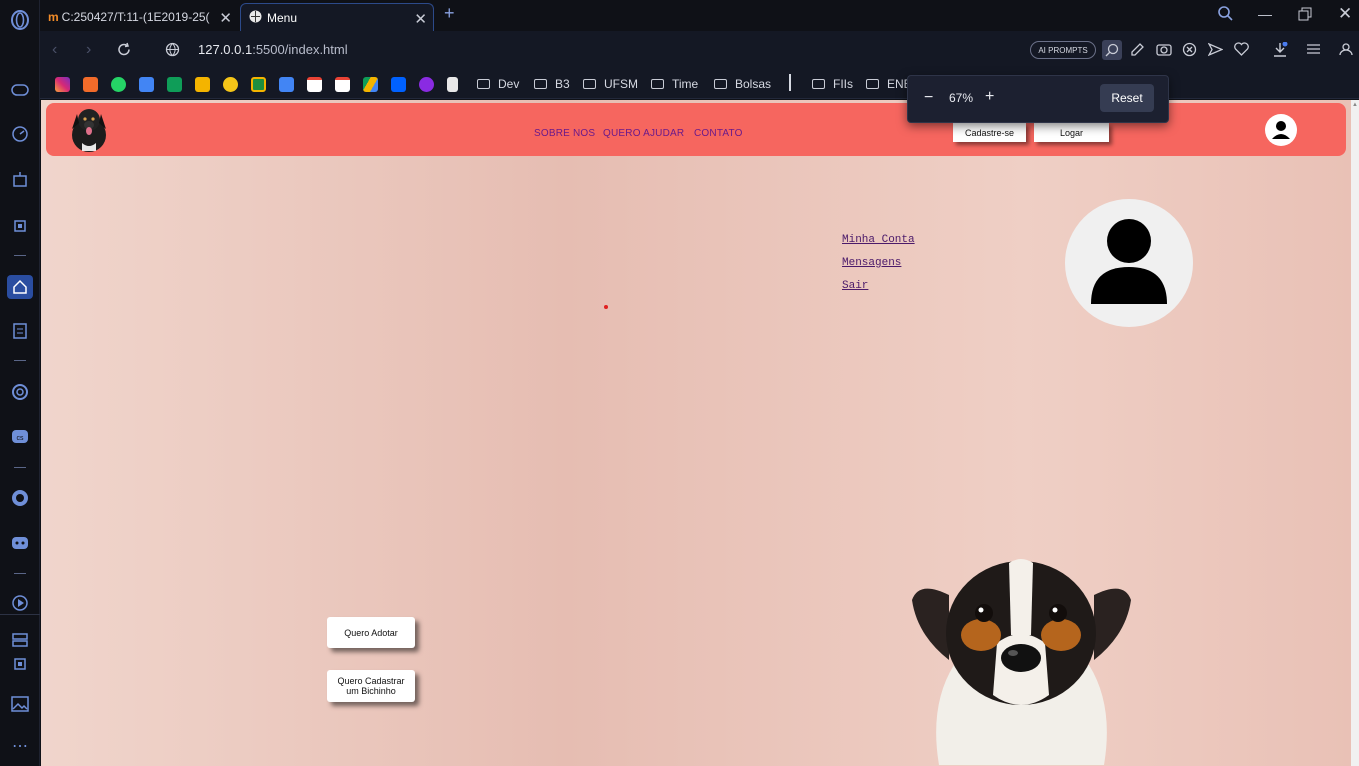 This screenshot has width=1359, height=766. Describe the element at coordinates (20, 746) in the screenshot. I see `more-icon: ⋯` at that location.